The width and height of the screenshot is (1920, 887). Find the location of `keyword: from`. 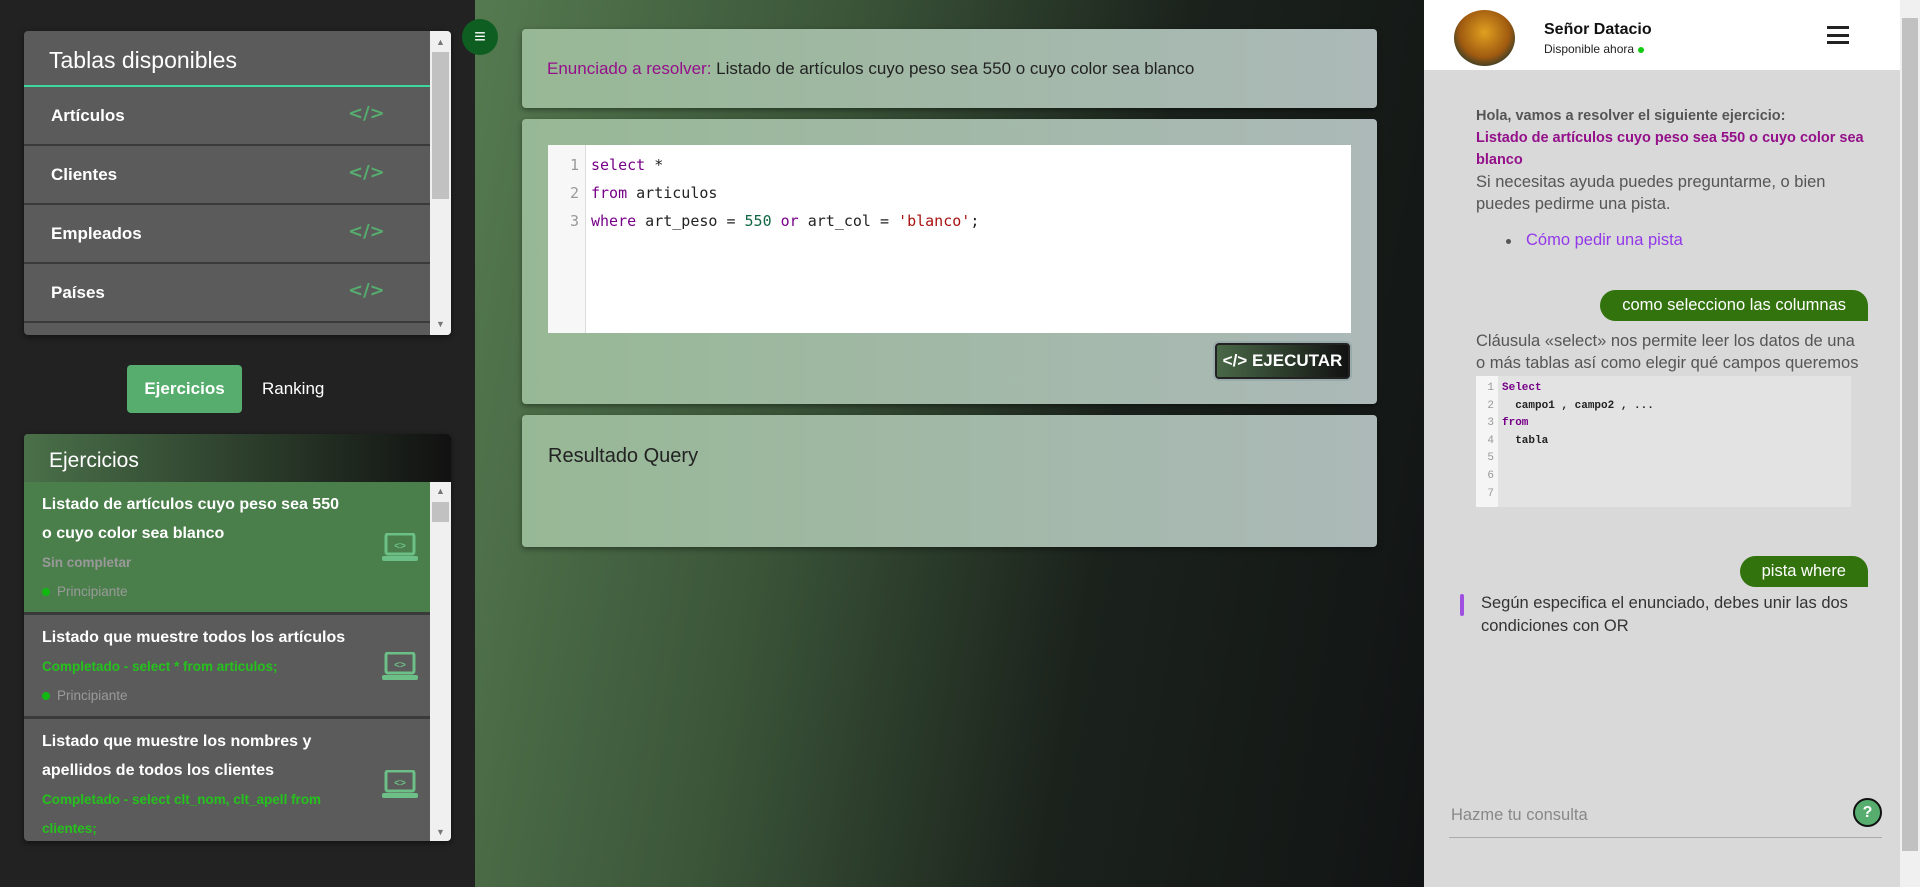

keyword: from is located at coordinates (609, 193).